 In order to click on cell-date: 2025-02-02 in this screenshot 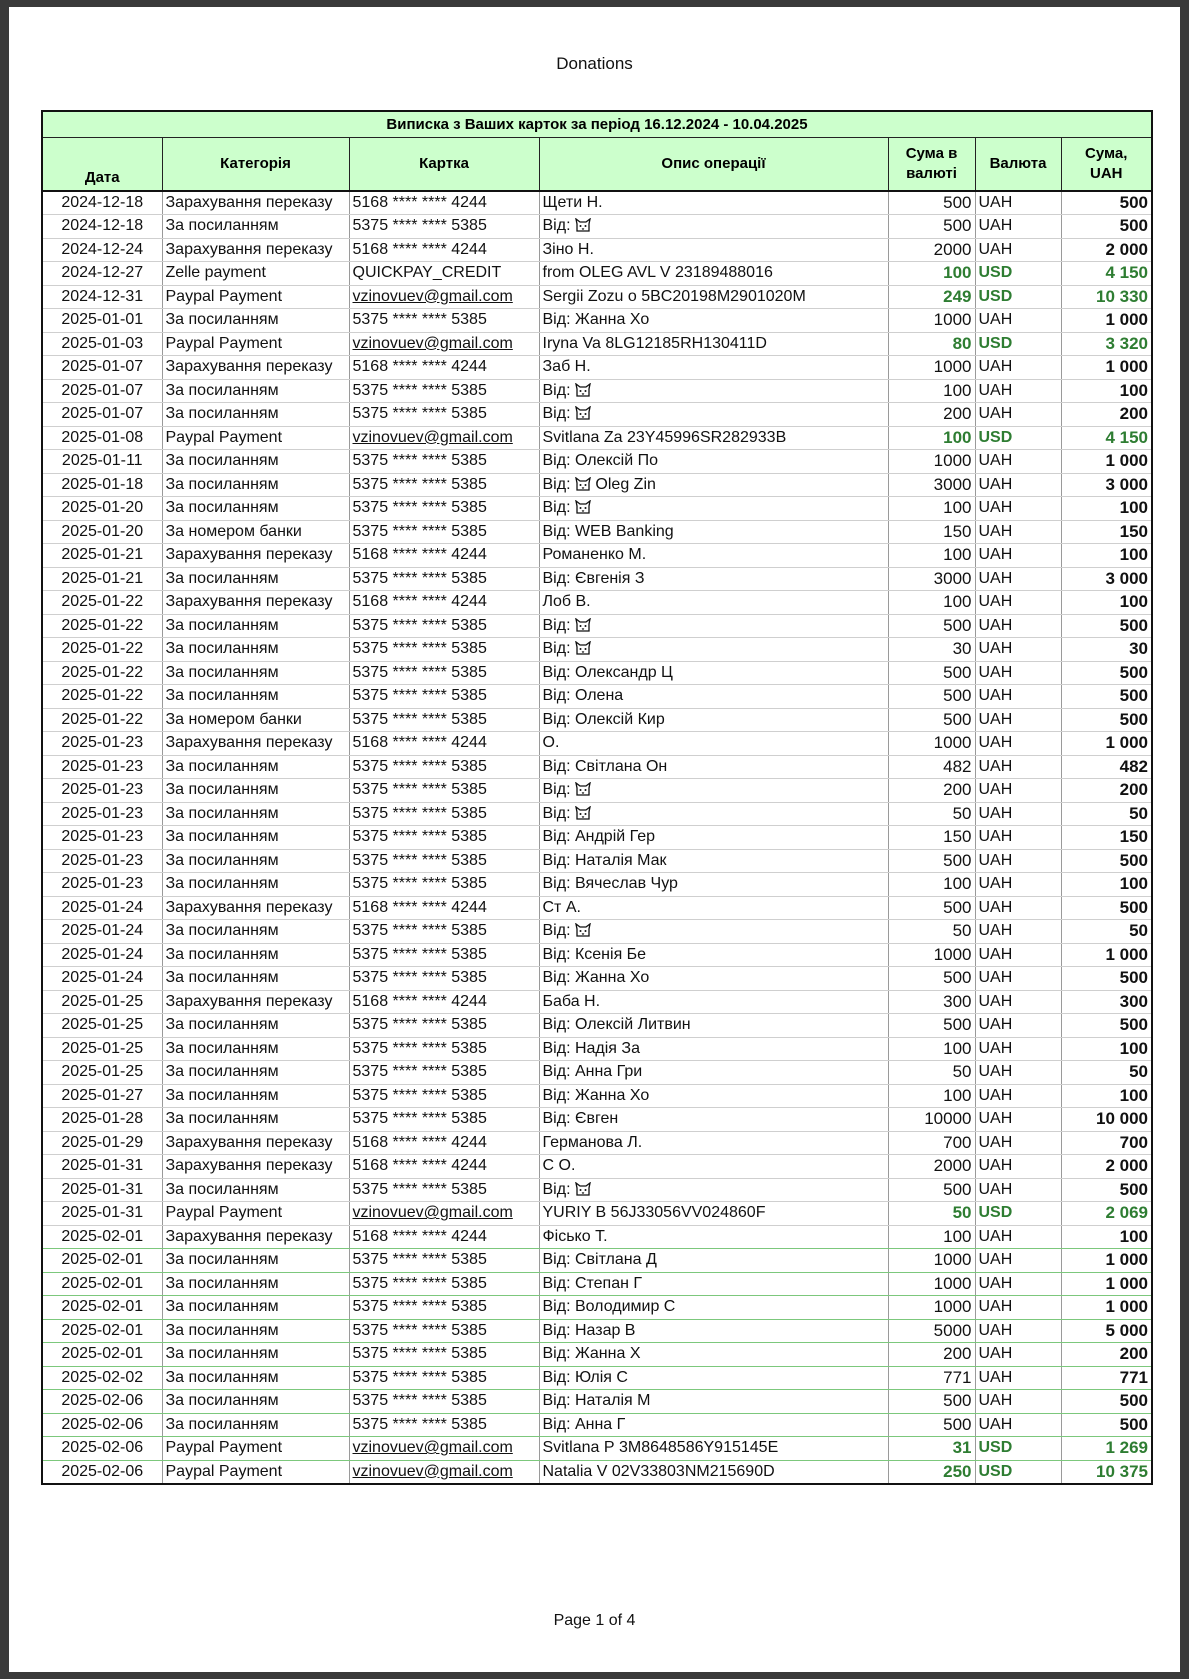, I will do `click(102, 1378)`.